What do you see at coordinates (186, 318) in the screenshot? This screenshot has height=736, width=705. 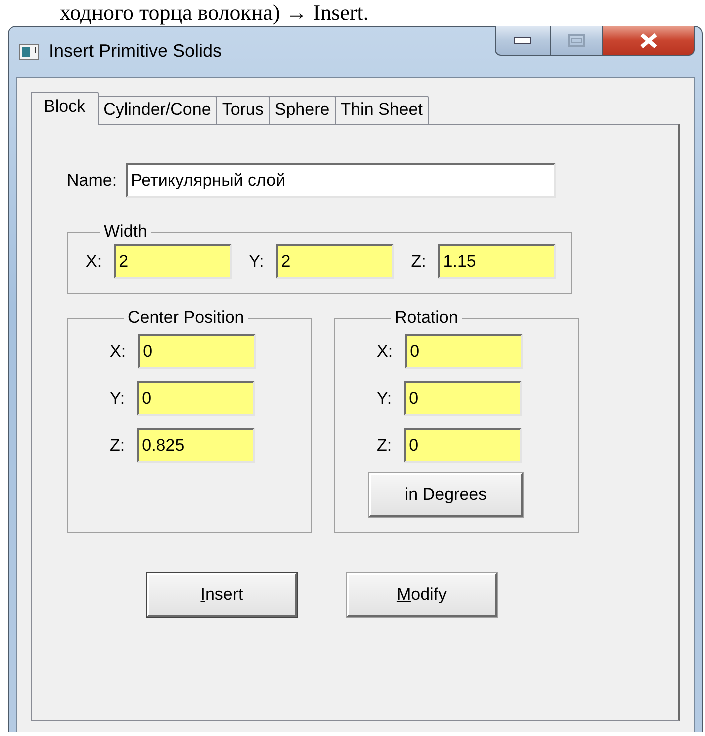 I see `group-title: Center Position` at bounding box center [186, 318].